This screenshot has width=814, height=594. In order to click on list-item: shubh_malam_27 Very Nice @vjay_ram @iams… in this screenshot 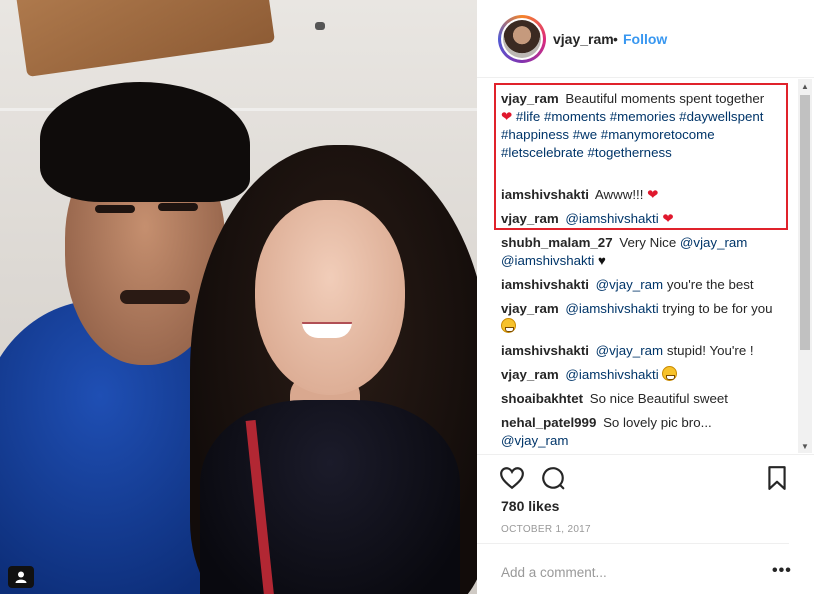, I will do `click(637, 252)`.